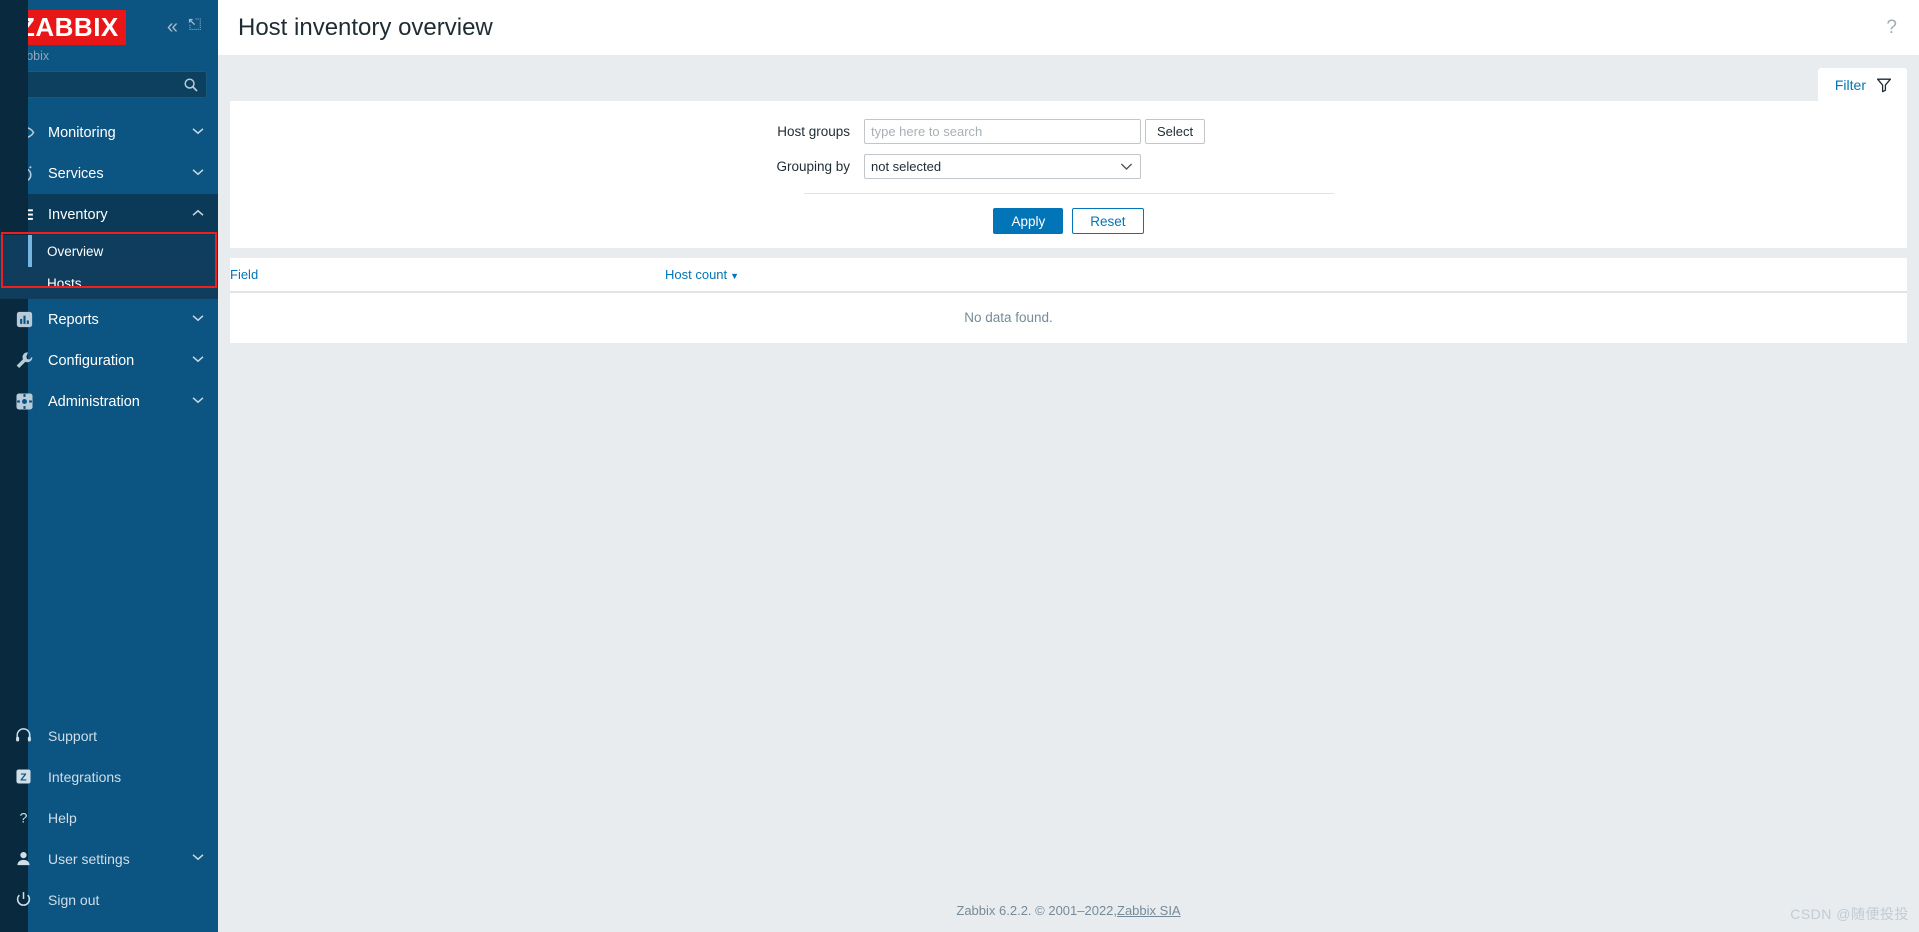 Image resolution: width=1919 pixels, height=932 pixels. I want to click on filter-tab-bar: Filter, so click(1068, 78).